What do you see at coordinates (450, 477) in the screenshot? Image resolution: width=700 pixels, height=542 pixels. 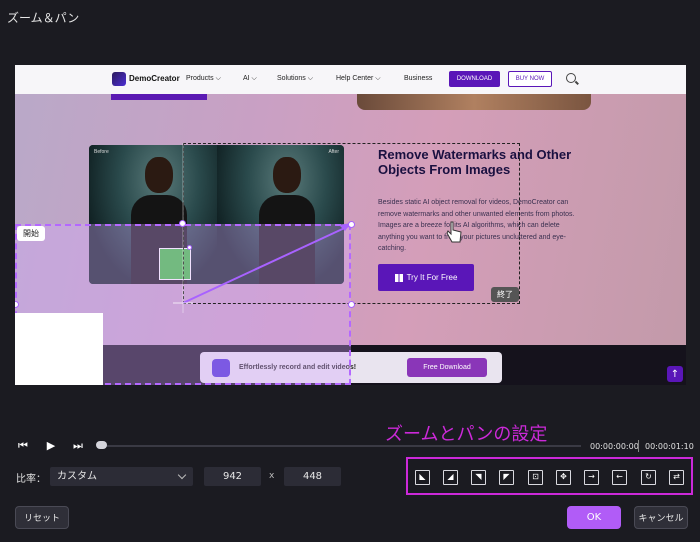 I see `zoom-in-top-right-icon: ◢` at bounding box center [450, 477].